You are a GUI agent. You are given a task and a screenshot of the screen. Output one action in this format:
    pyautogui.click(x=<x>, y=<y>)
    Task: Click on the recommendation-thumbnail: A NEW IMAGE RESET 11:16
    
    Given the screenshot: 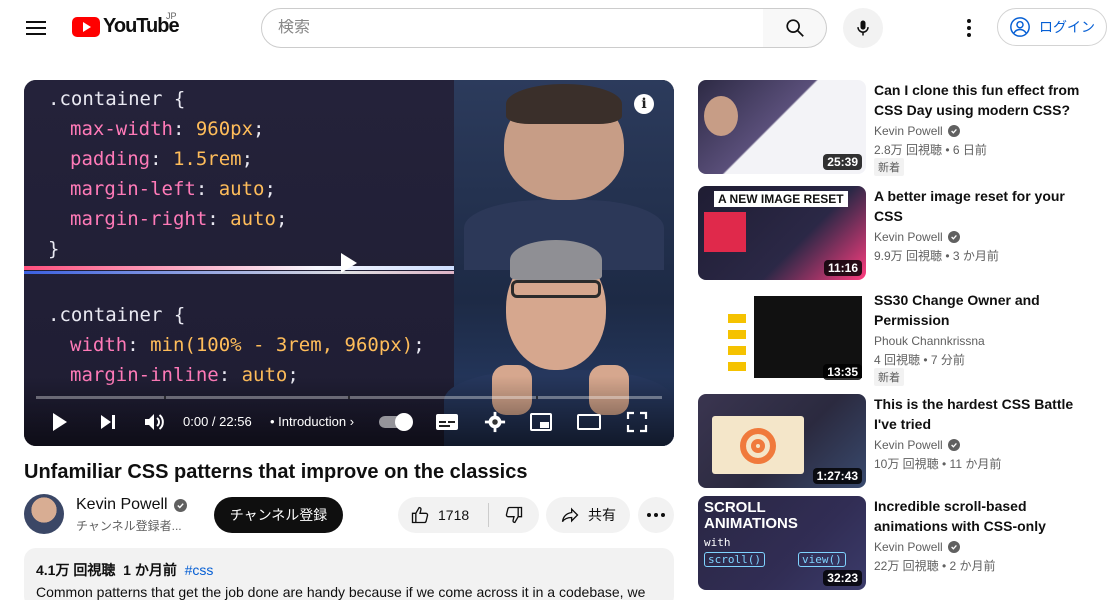 What is the action you would take?
    pyautogui.click(x=782, y=233)
    